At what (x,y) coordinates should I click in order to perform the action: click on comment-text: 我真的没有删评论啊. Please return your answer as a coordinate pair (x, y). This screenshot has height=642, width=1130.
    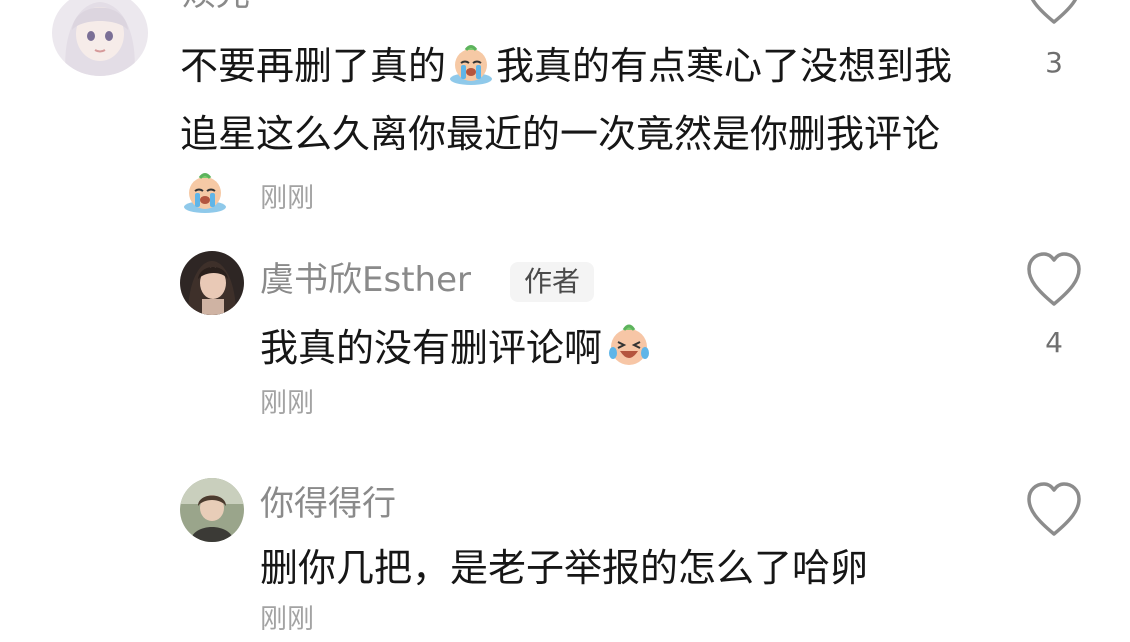
    Looking at the image, I should click on (610, 352).